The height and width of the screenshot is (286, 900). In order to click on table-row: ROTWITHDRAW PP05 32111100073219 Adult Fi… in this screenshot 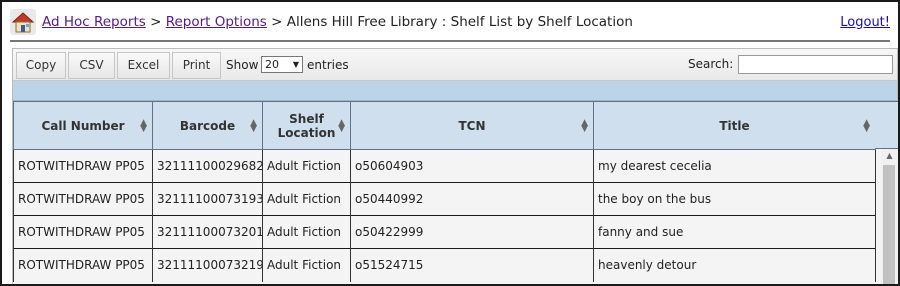, I will do `click(444, 265)`.